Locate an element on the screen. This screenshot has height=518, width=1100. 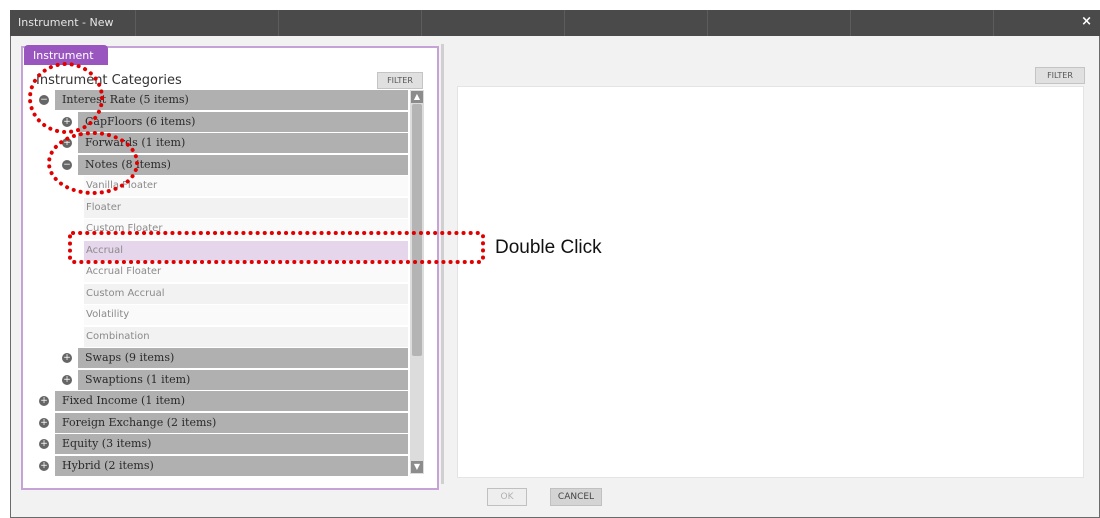
tree-leaf-label: Custom Floater is located at coordinates (246, 229).